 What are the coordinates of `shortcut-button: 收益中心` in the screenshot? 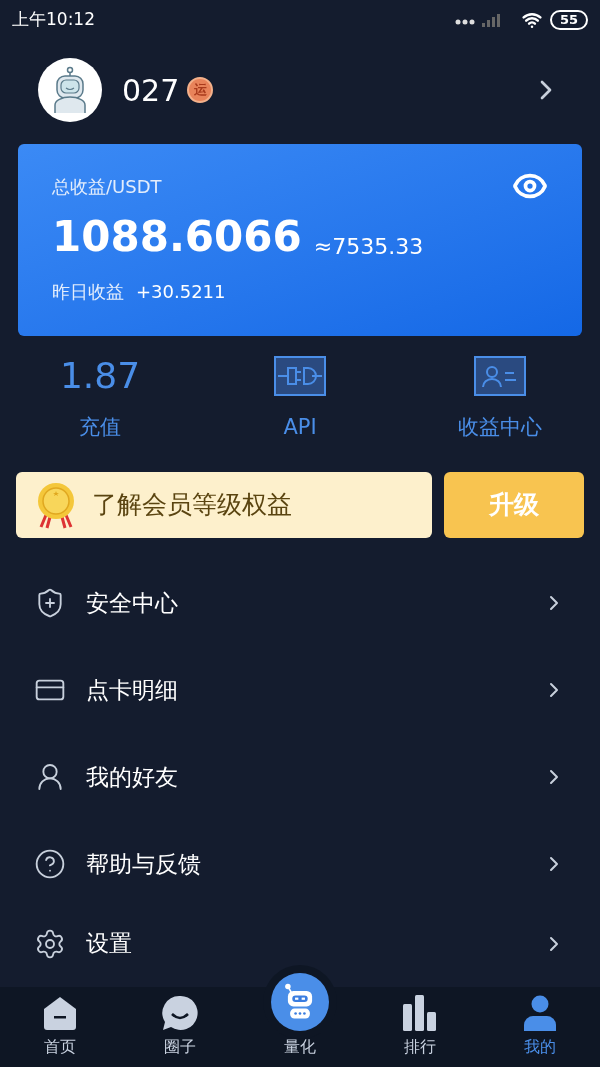 It's located at (500, 400).